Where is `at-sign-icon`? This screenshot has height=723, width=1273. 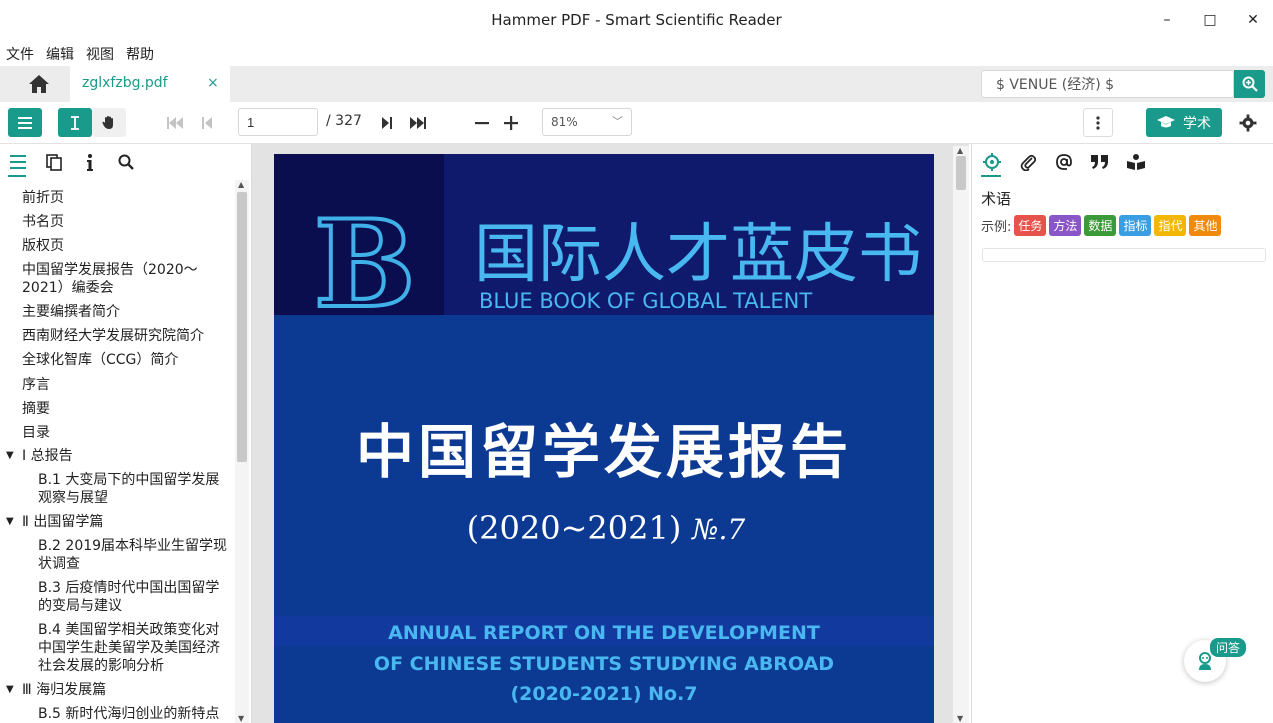 at-sign-icon is located at coordinates (1064, 162).